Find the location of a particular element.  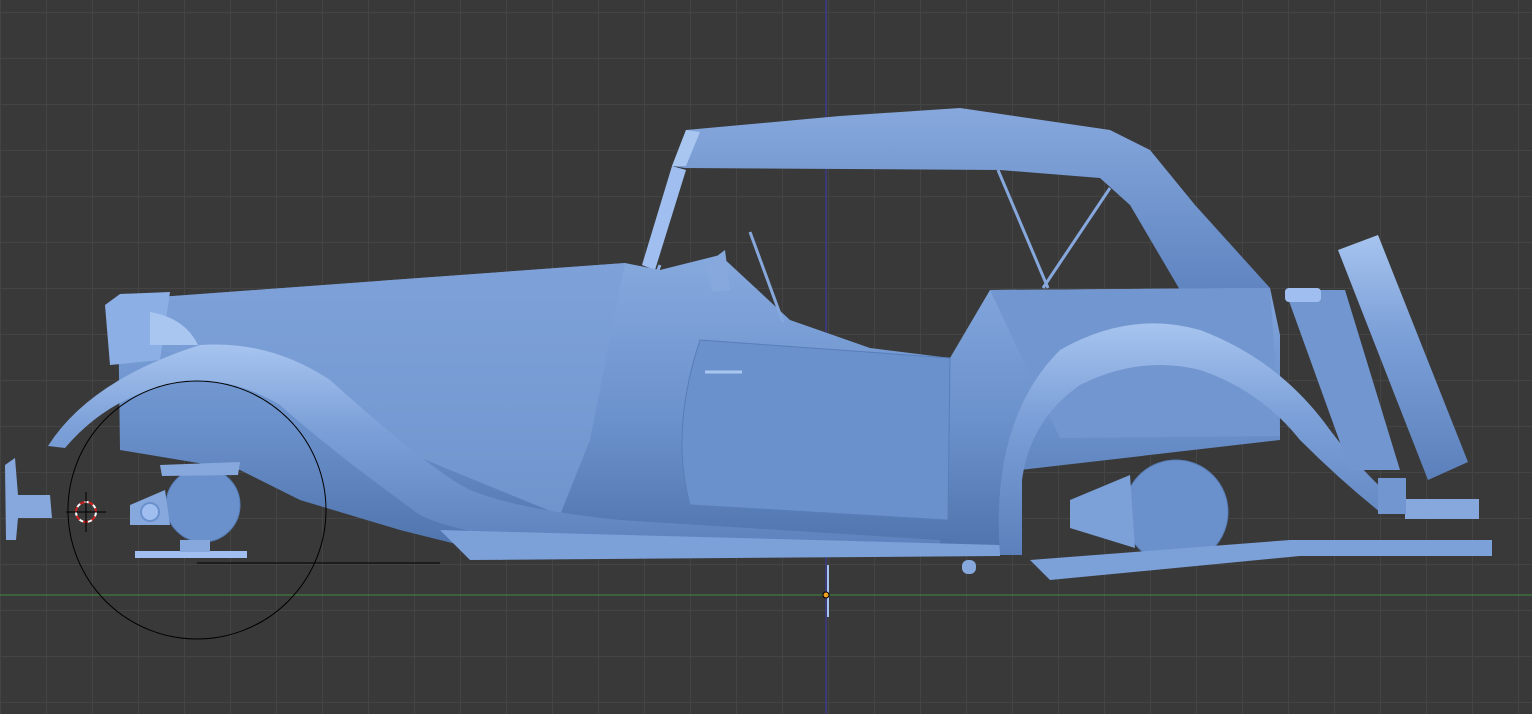

front-bumper is located at coordinates (28, 499).